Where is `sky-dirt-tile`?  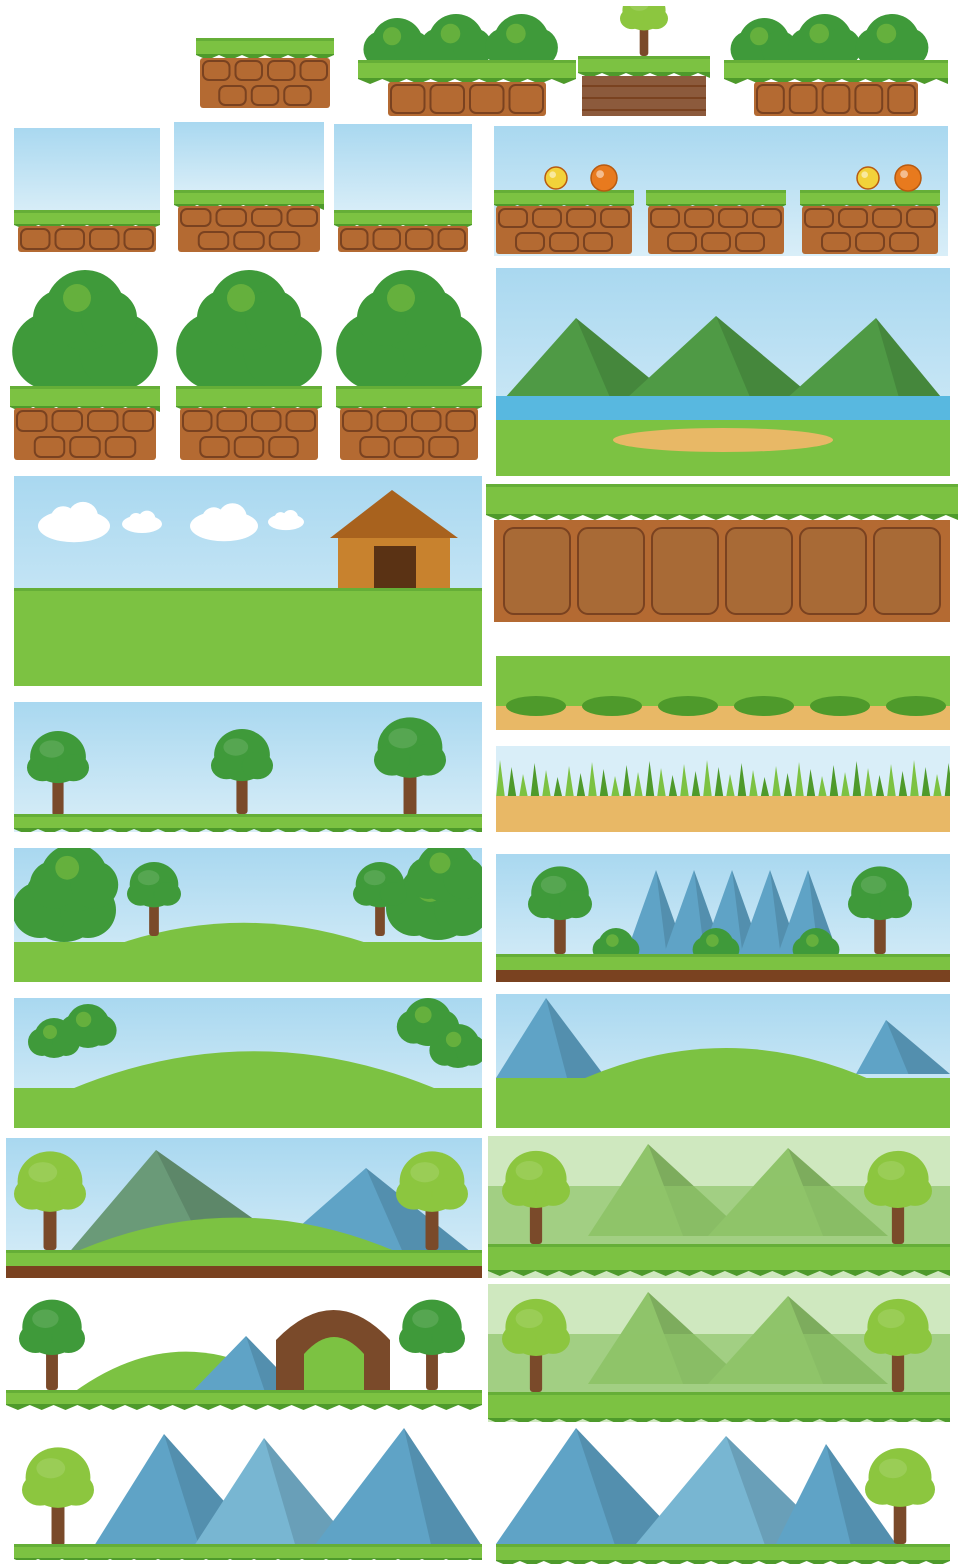
sky-dirt-tile is located at coordinates (249, 188).